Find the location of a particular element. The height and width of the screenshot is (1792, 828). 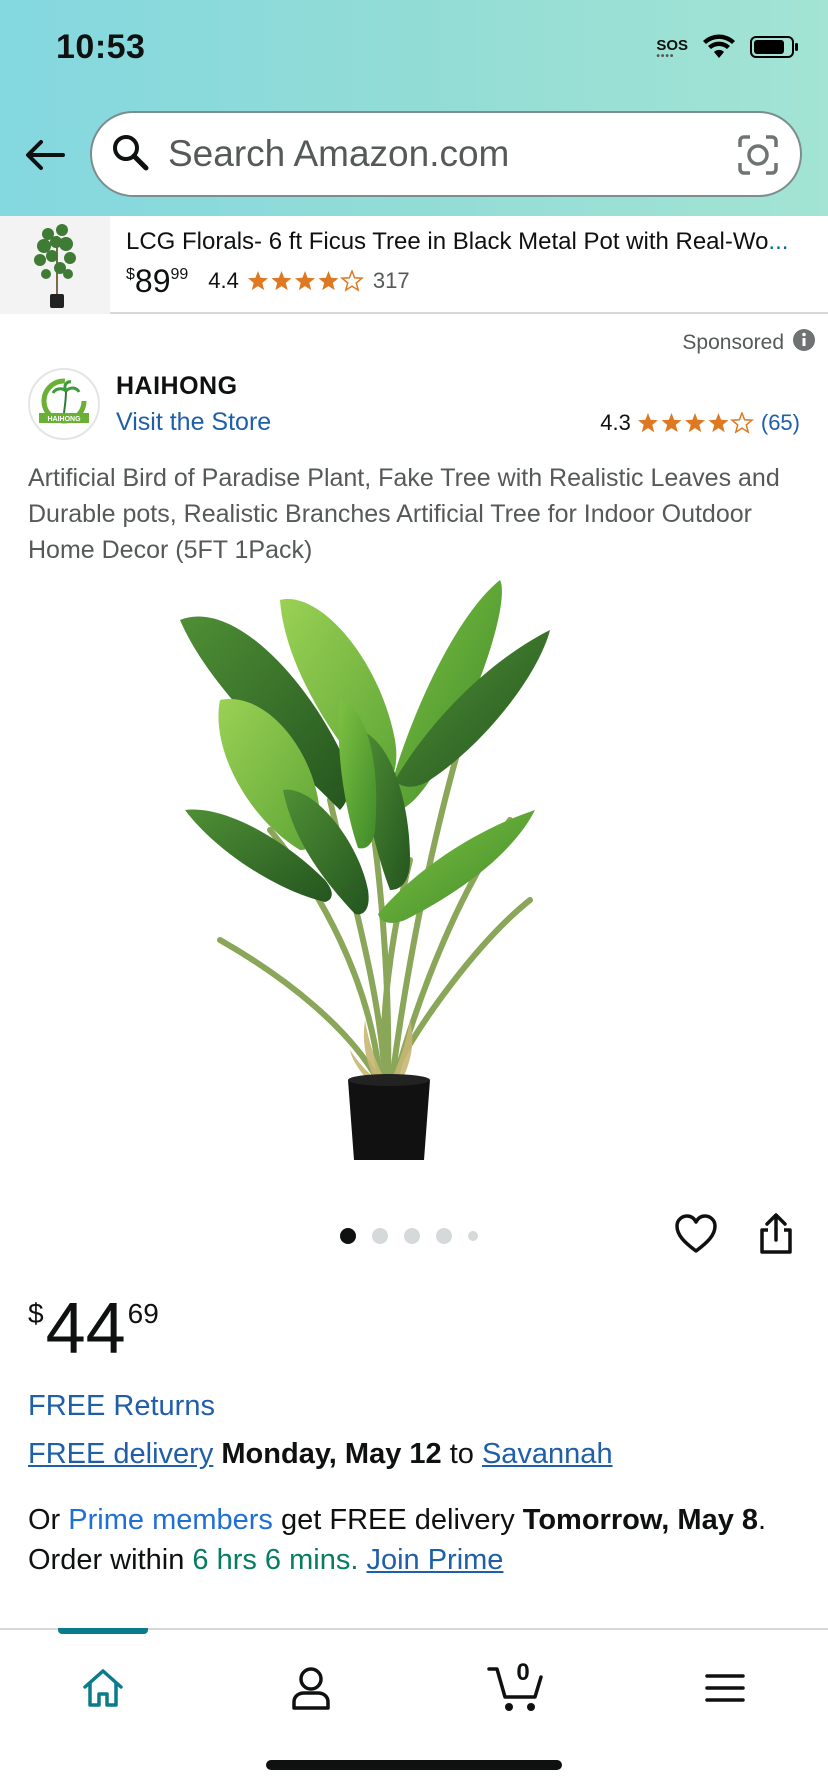

cart-count: 0 is located at coordinates (523, 1672).